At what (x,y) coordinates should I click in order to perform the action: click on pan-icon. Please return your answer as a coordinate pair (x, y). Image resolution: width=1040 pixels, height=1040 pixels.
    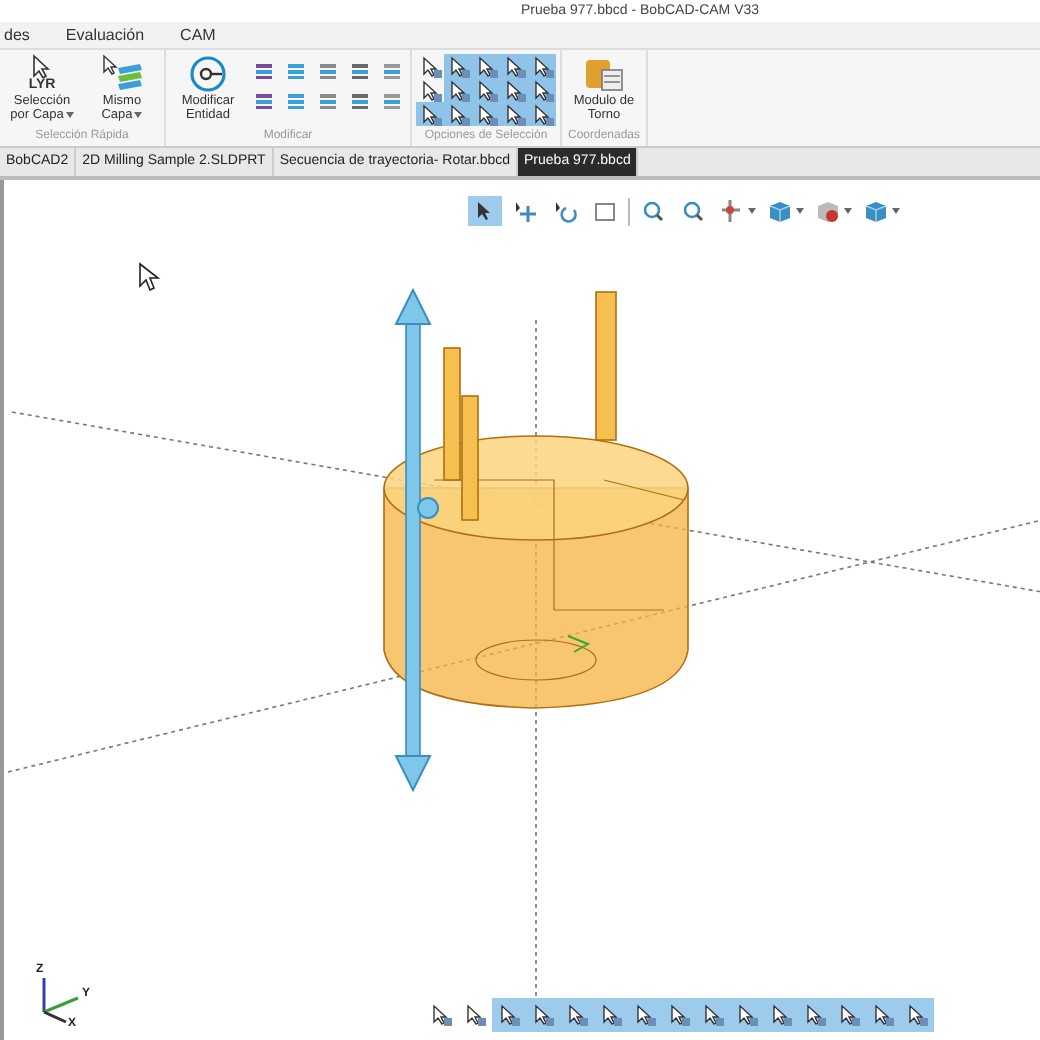
    Looking at the image, I should click on (731, 211).